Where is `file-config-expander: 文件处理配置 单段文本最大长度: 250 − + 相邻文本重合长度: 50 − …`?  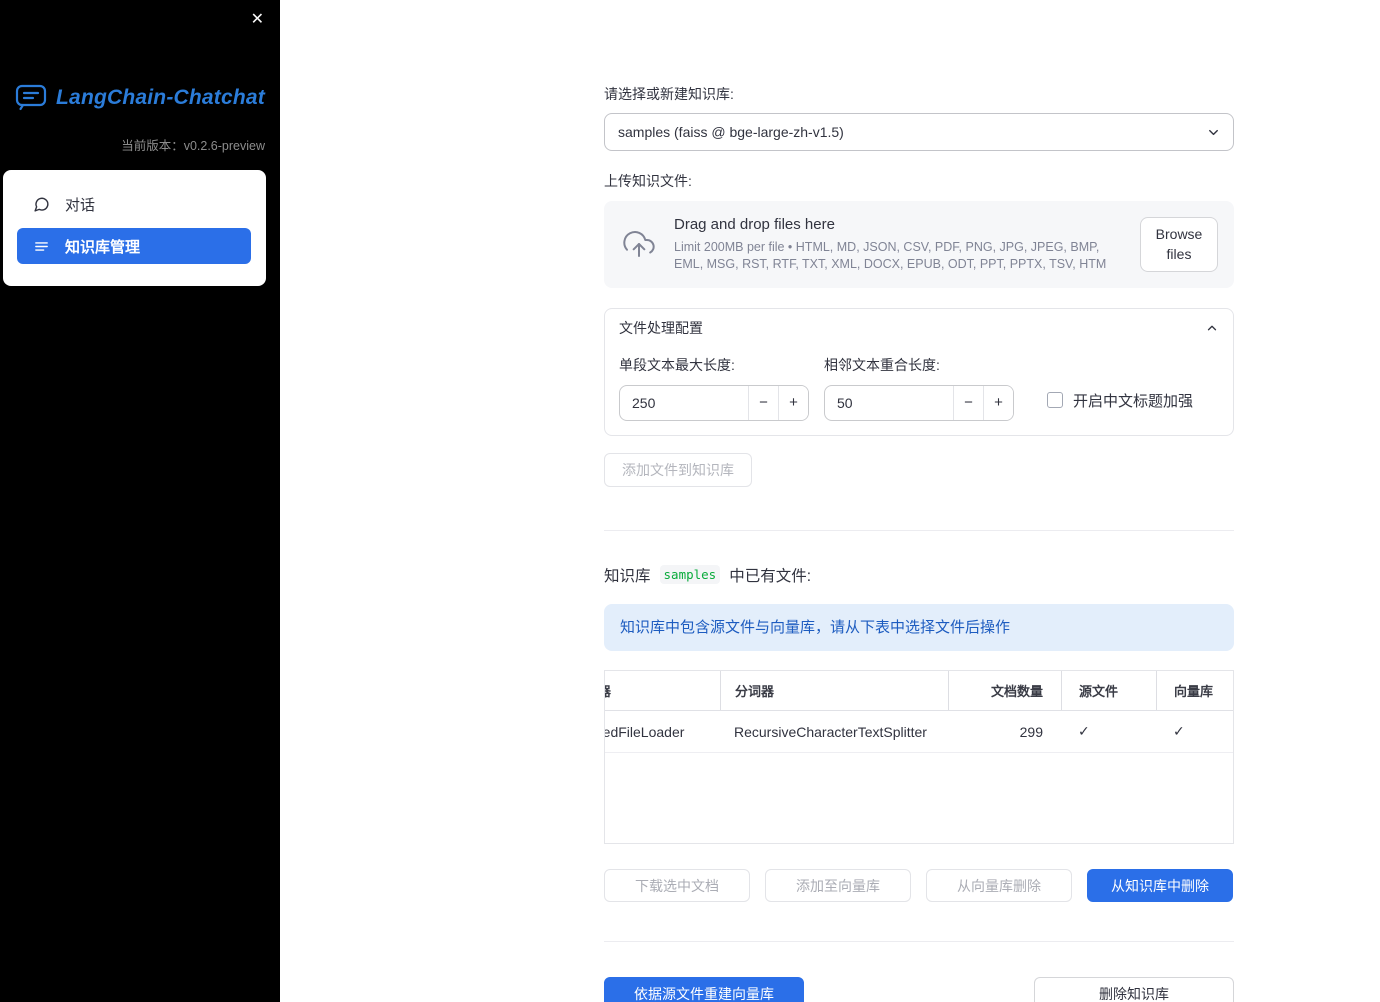 file-config-expander: 文件处理配置 单段文本最大长度: 250 − + 相邻文本重合长度: 50 − … is located at coordinates (919, 371).